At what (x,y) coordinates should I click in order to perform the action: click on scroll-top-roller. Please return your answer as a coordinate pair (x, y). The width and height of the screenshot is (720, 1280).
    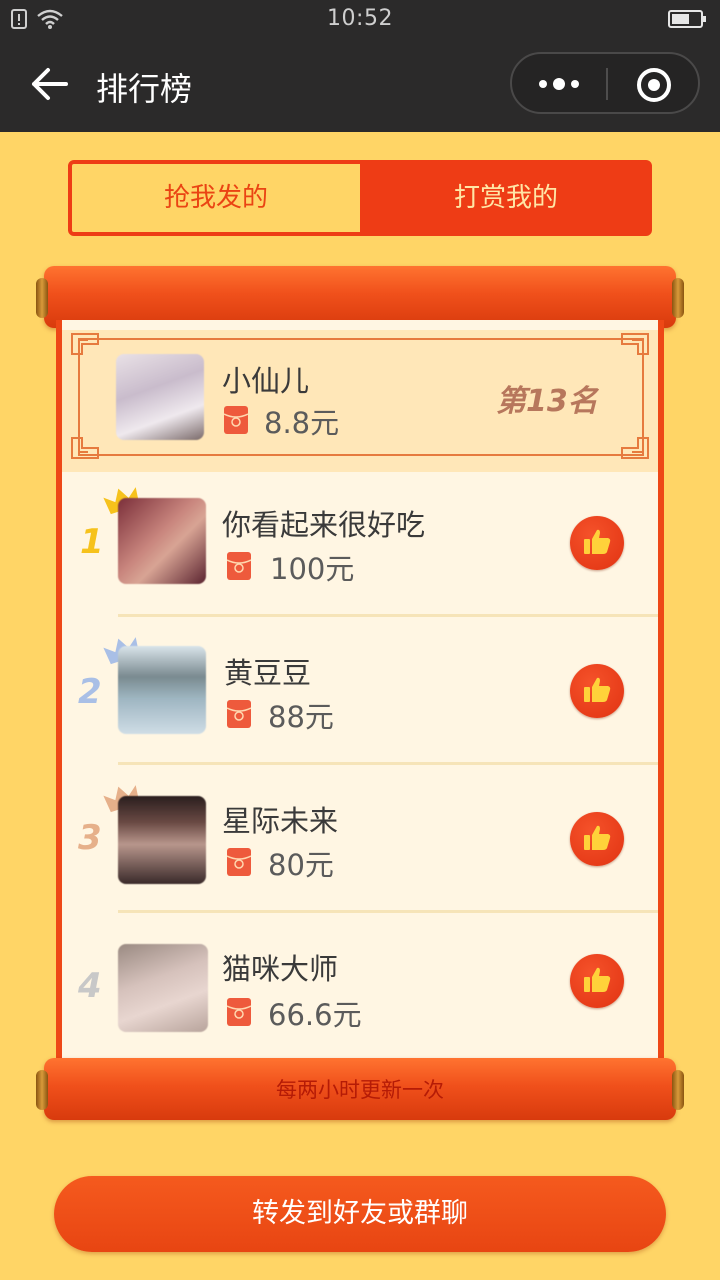
    Looking at the image, I should click on (360, 297).